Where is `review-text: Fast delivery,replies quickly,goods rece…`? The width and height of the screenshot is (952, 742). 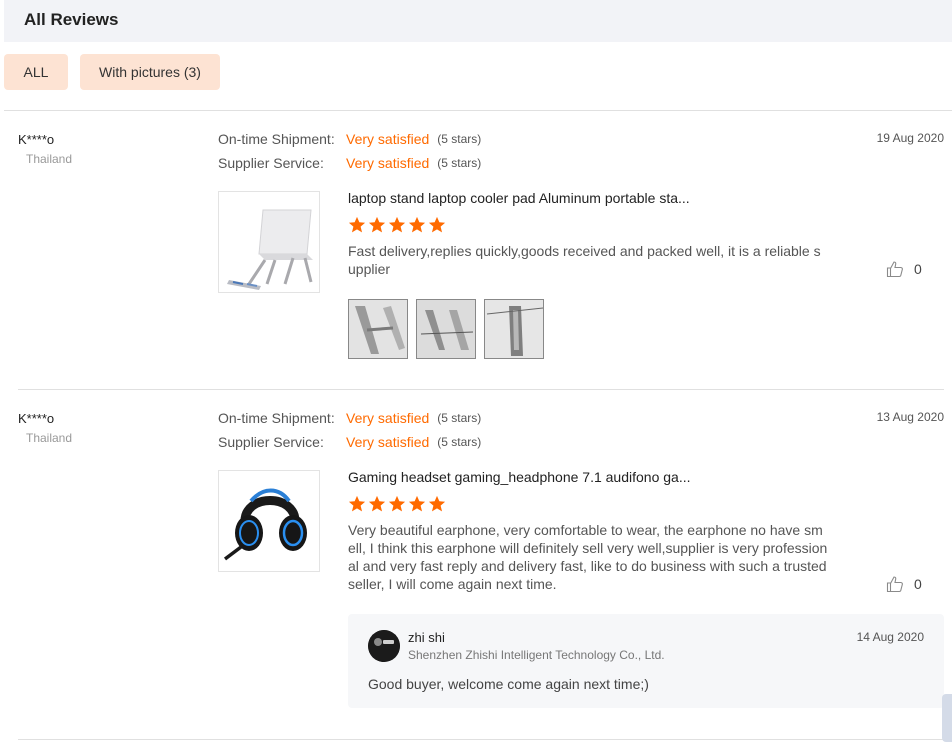
review-text: Fast delivery,replies quickly,goods rece… is located at coordinates (584, 260).